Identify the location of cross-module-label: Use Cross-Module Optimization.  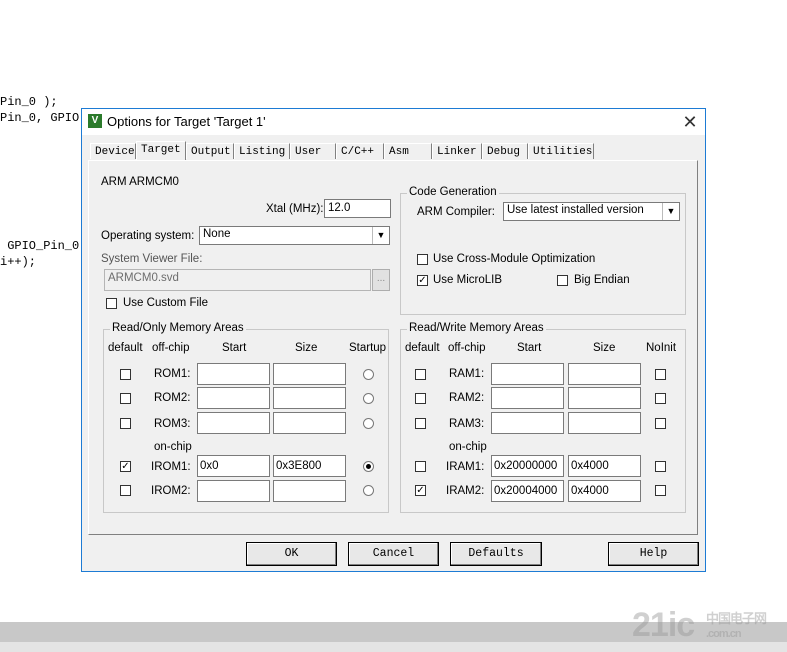
(514, 259).